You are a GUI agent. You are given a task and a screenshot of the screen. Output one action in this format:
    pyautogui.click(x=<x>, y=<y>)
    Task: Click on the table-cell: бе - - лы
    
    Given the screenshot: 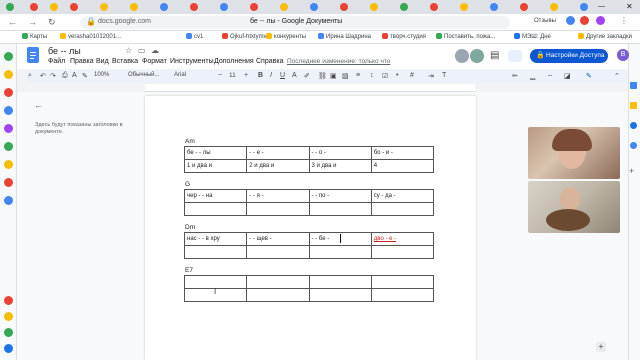 What is the action you would take?
    pyautogui.click(x=215, y=153)
    